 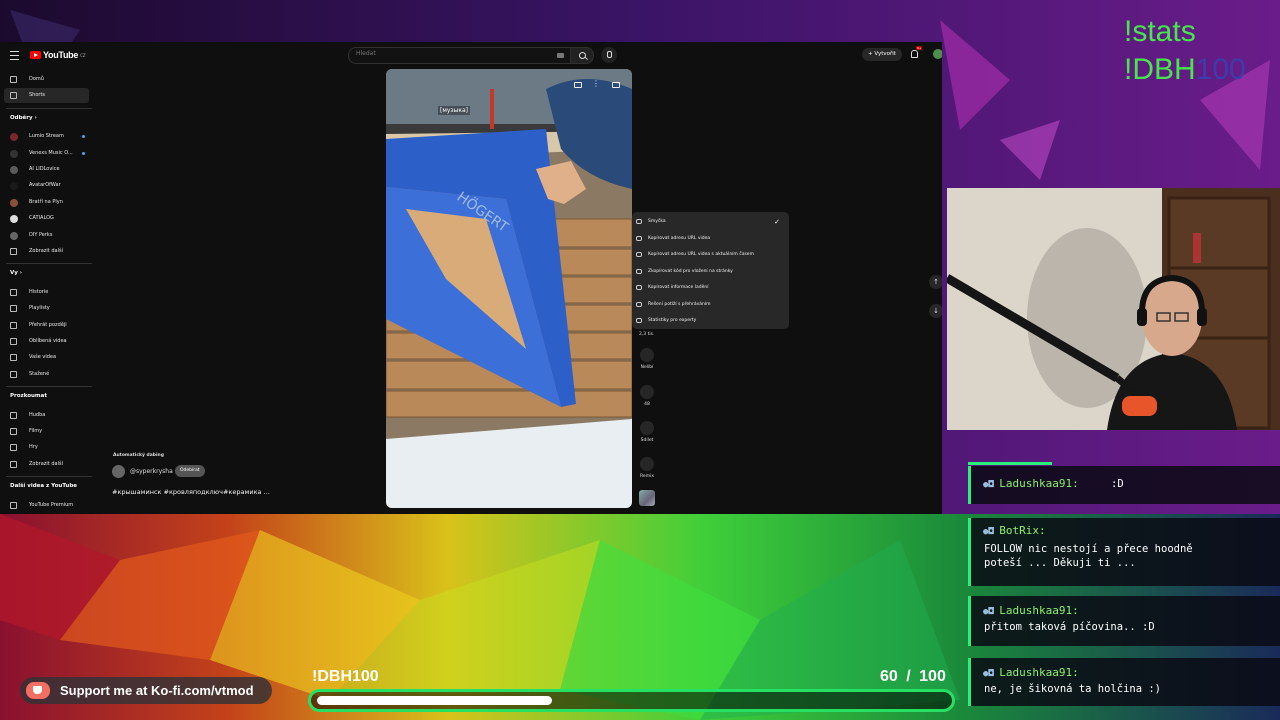 I want to click on shorts-video-player: HÖGERT [музыка] ⋮, so click(x=509, y=288).